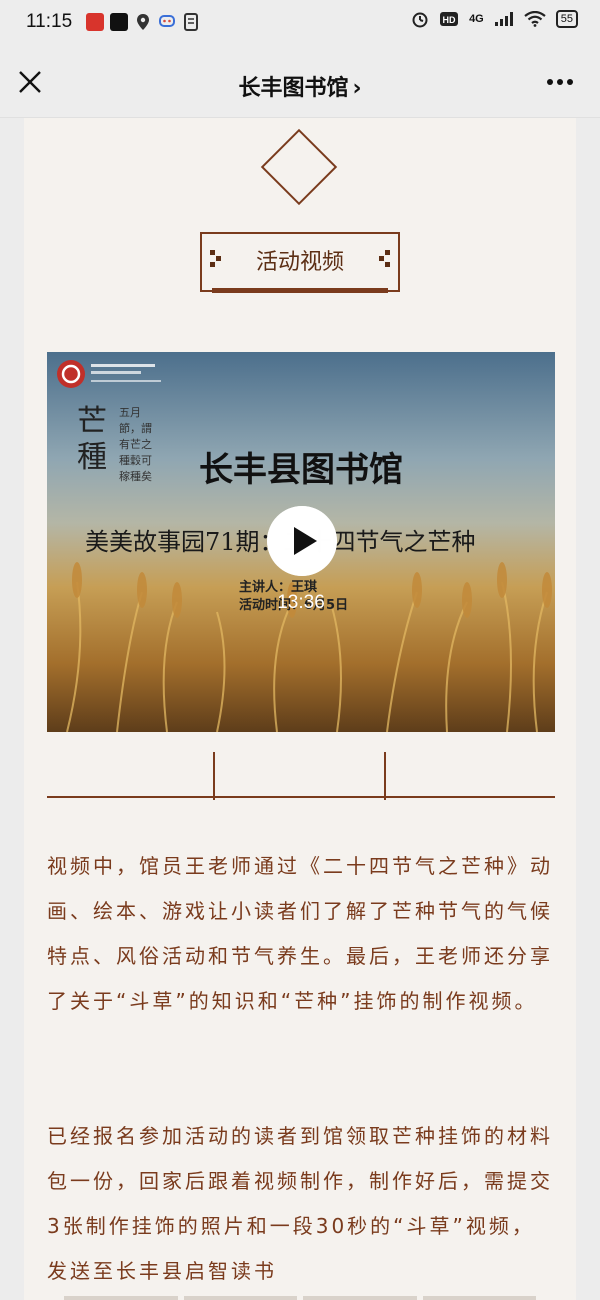  What do you see at coordinates (143, 22) in the screenshot?
I see `location-icon` at bounding box center [143, 22].